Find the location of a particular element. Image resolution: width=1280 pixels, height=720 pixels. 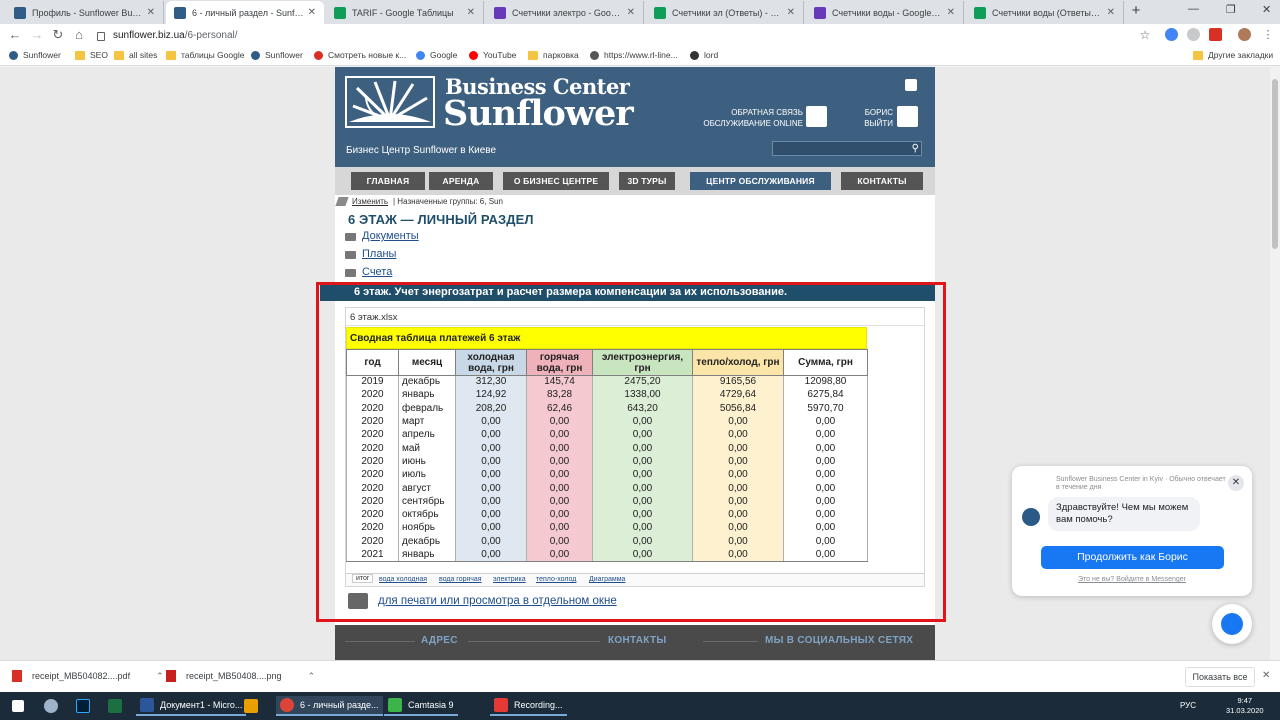

continue-as-button: Продолжить как Борис is located at coordinates (1132, 557).